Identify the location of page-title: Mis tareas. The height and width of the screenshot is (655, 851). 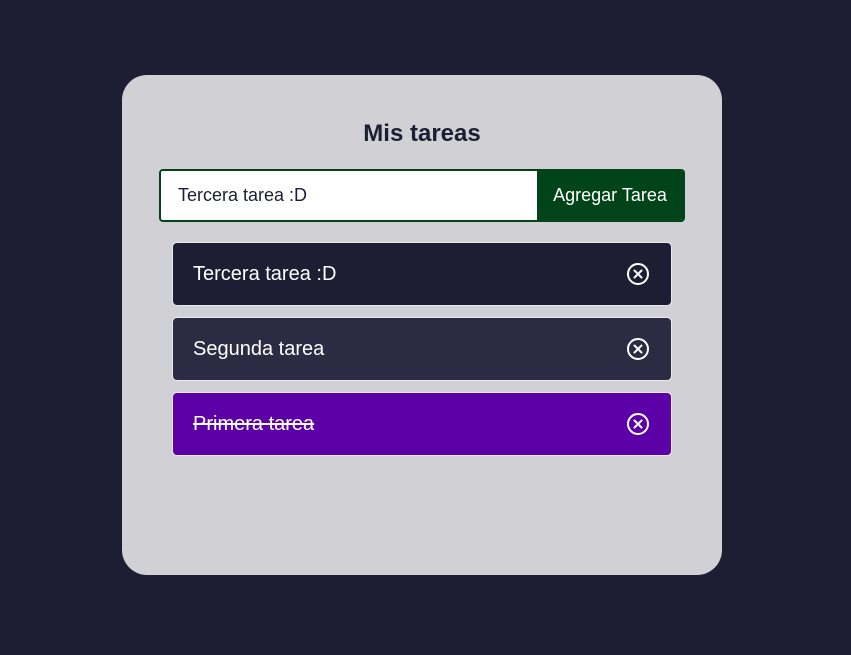
(422, 133).